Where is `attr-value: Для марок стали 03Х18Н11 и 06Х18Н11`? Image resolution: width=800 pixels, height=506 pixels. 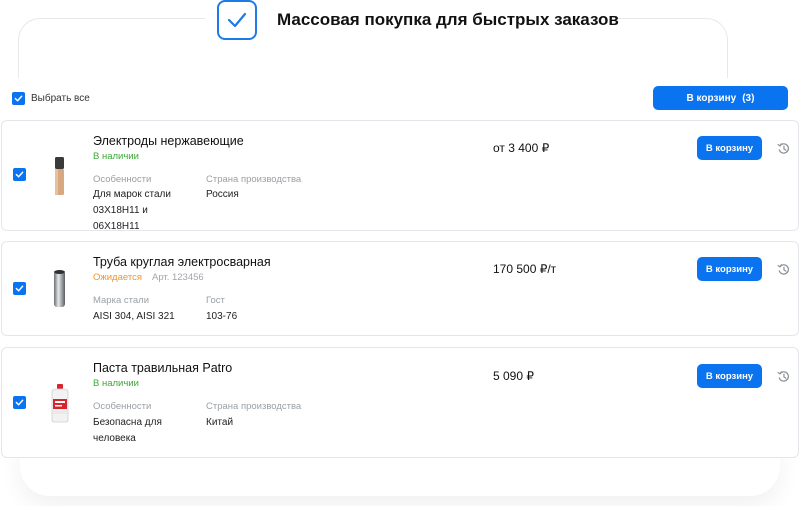
attr-value: Для марок стали 03Х18Н11 и 06Х18Н11 is located at coordinates (132, 210).